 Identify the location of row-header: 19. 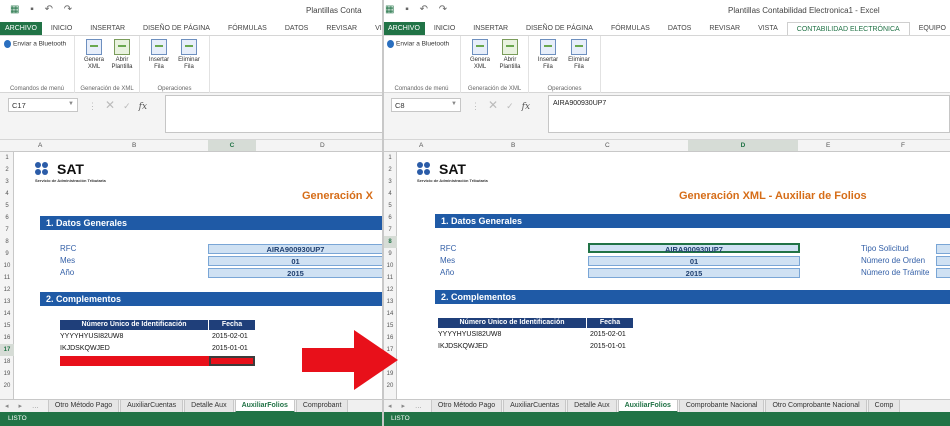
(7, 374).